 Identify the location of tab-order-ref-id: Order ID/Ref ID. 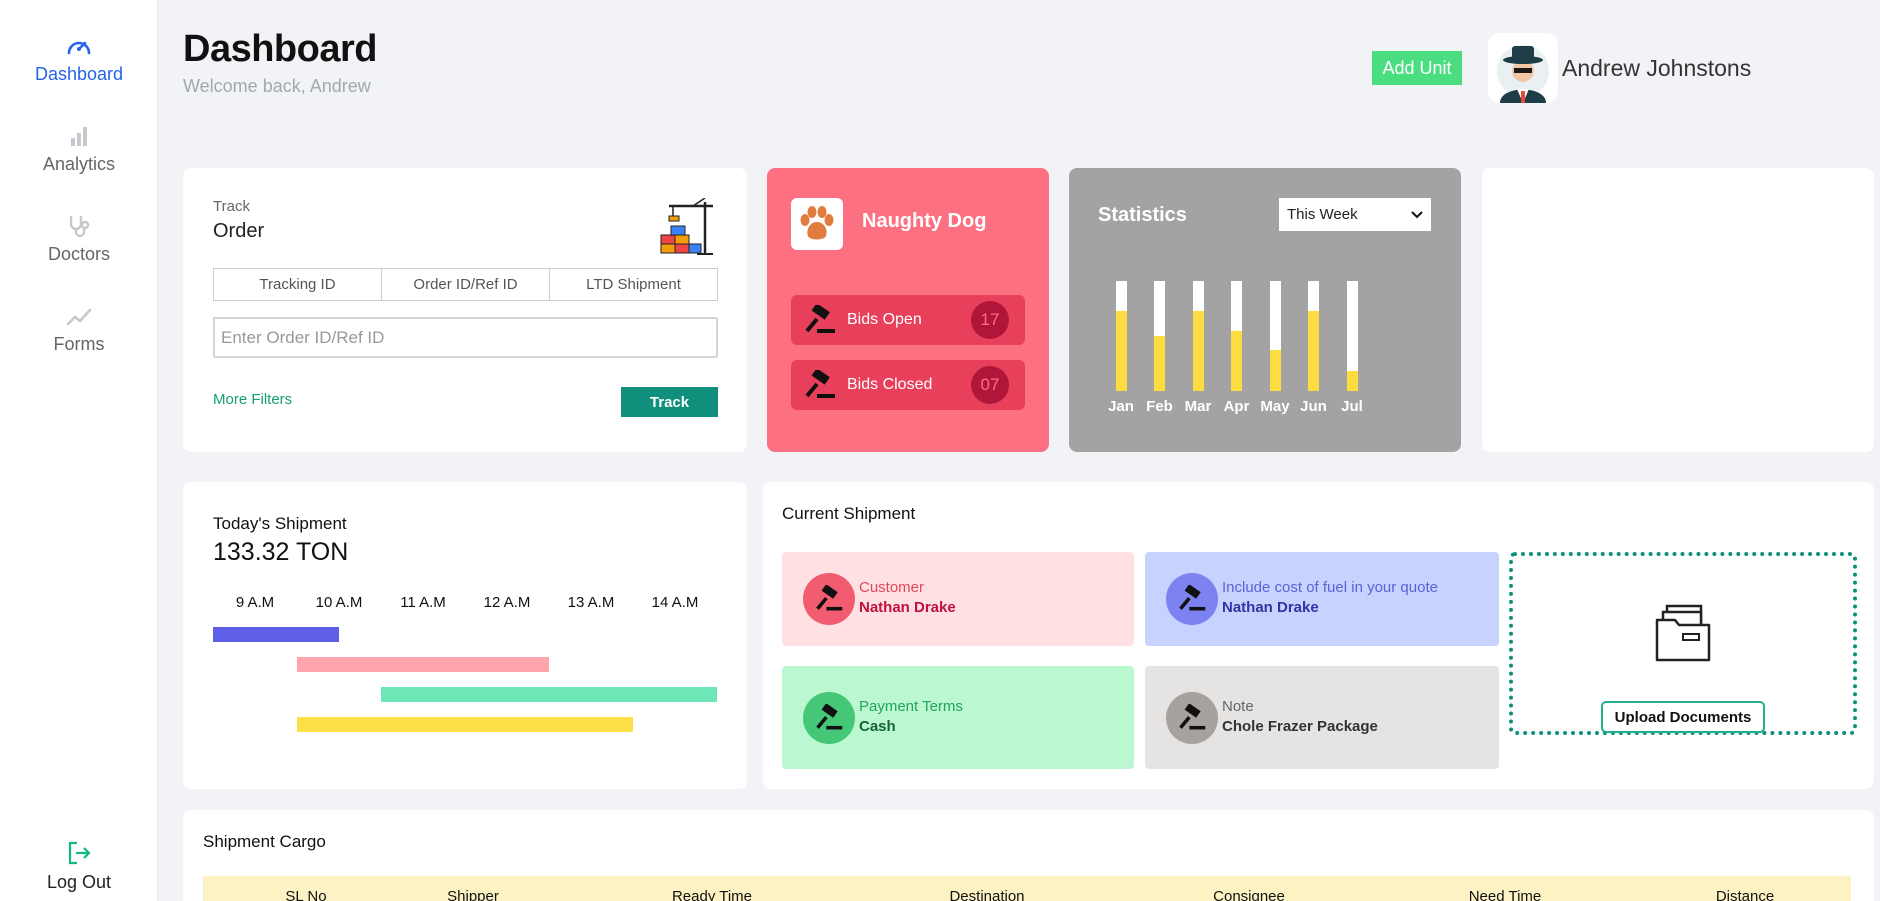
(466, 284).